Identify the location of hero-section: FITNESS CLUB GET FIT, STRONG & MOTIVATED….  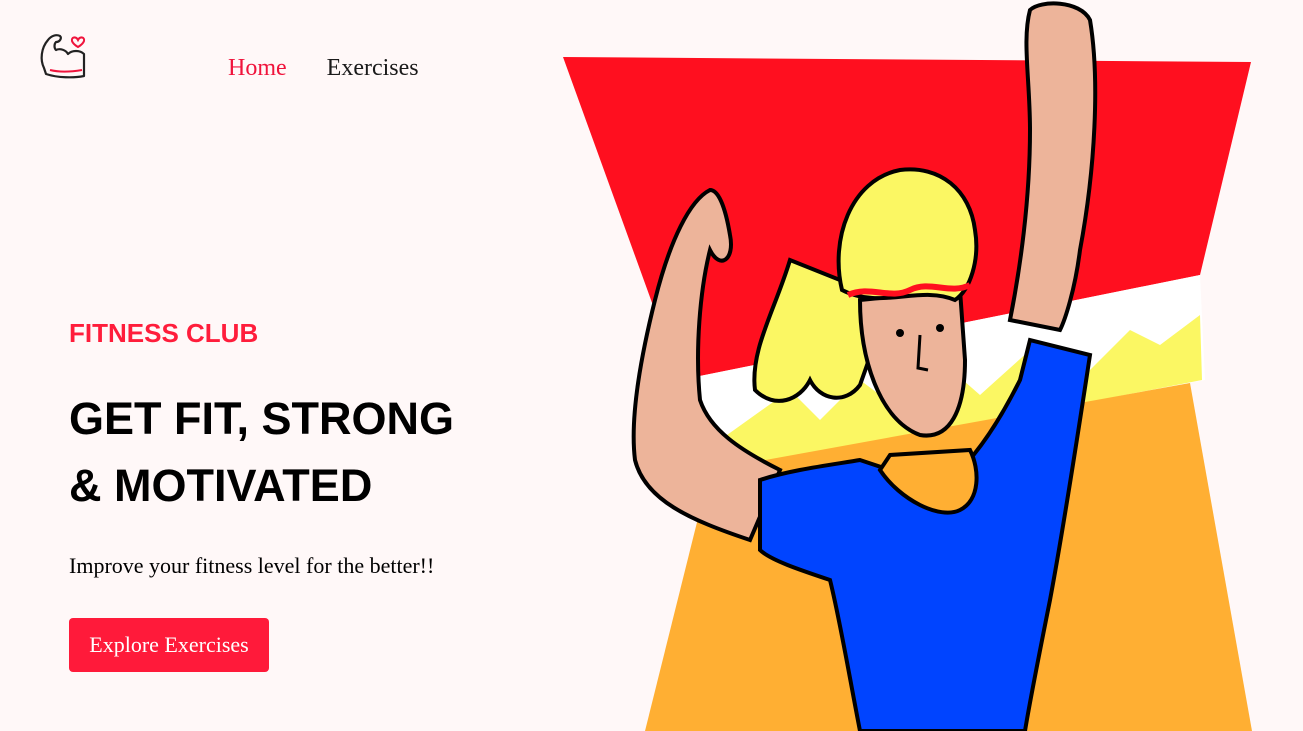
(309, 448).